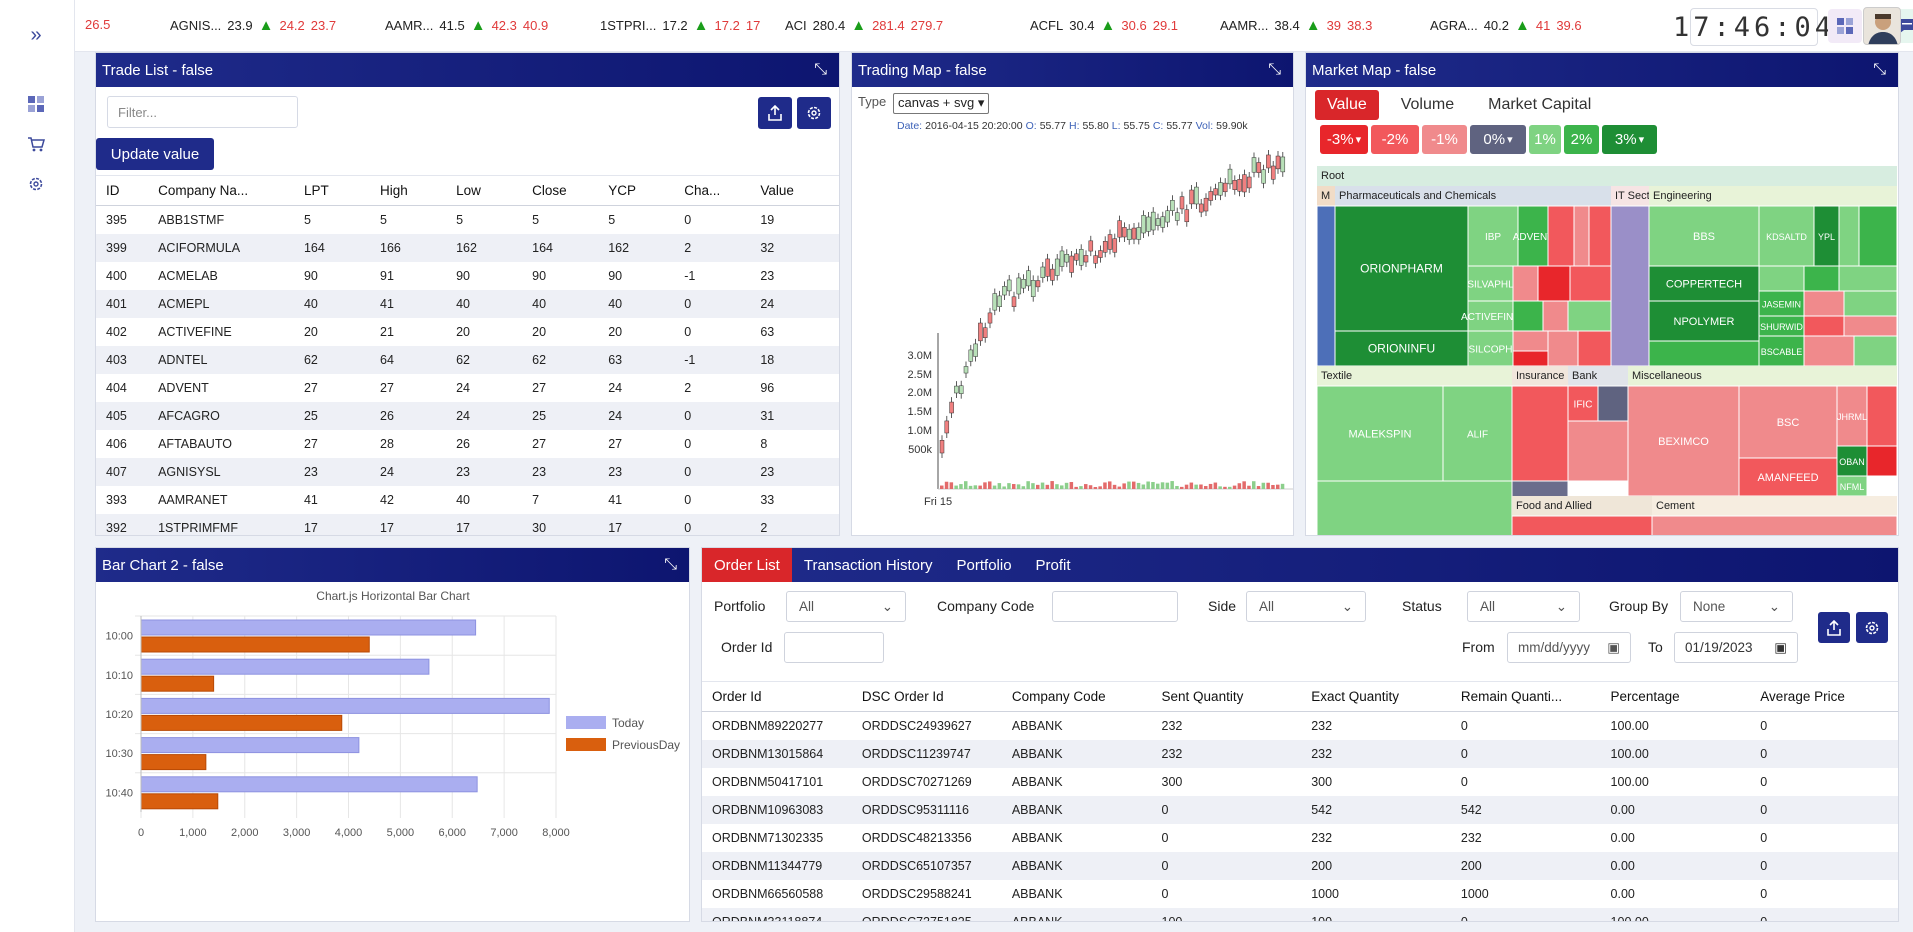  I want to click on tab-transaction-history: Transaction History, so click(868, 565).